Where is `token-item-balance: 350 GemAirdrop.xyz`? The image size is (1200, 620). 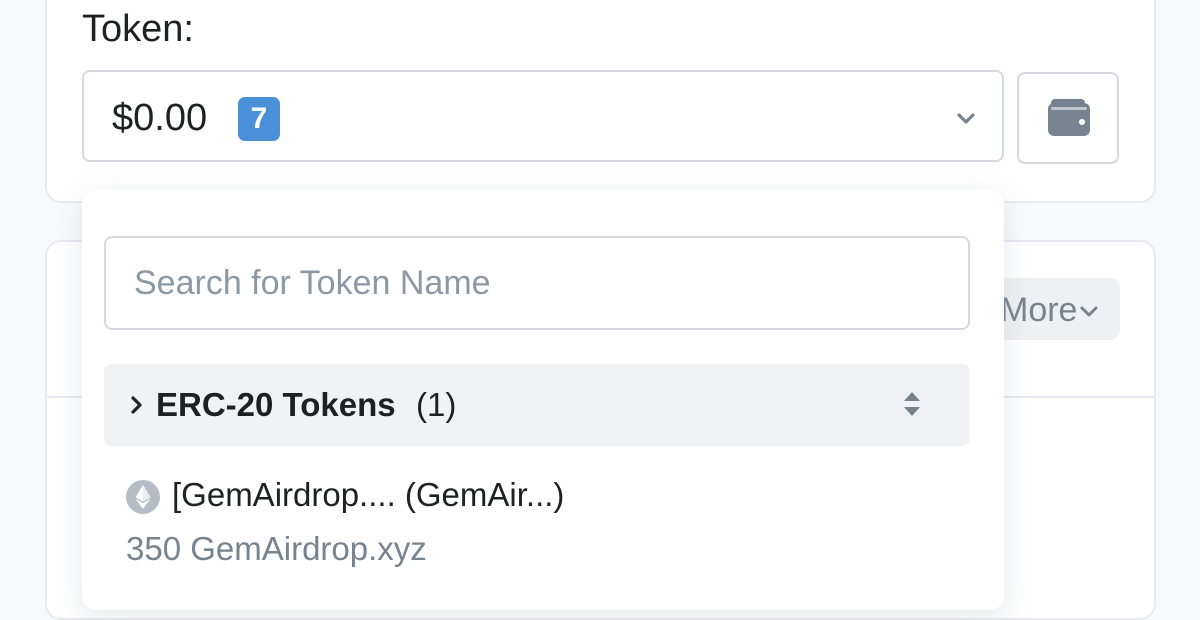 token-item-balance: 350 GemAirdrop.xyz is located at coordinates (276, 548).